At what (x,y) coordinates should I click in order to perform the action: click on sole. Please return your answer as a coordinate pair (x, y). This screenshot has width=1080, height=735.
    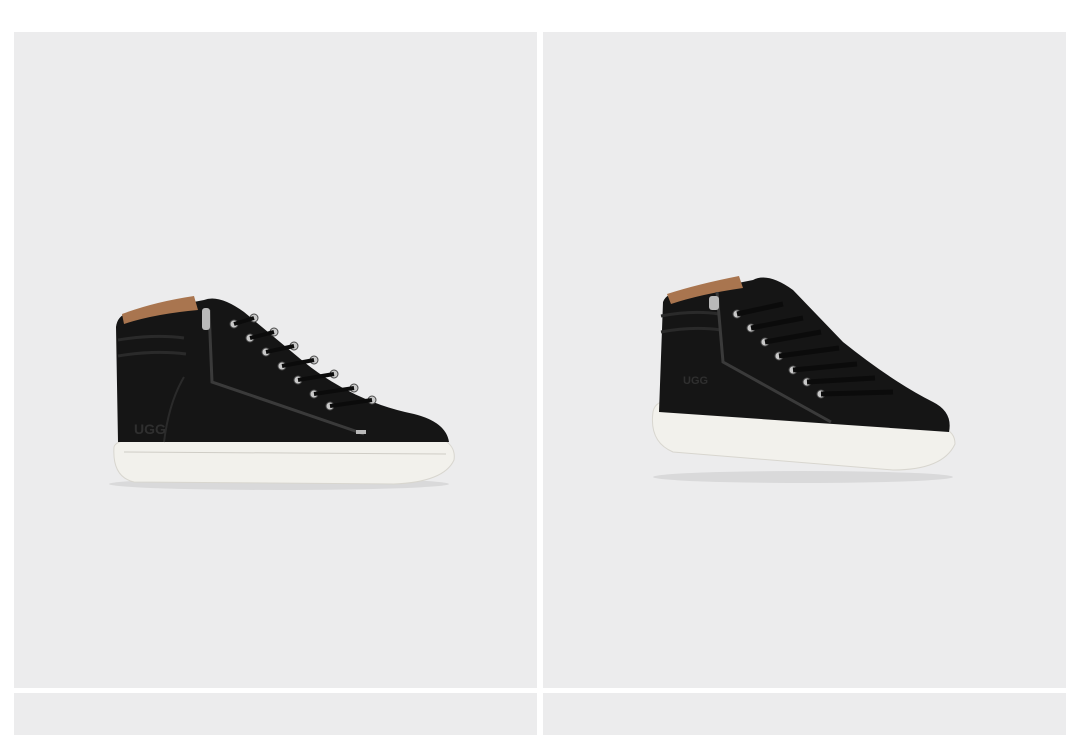
    Looking at the image, I should click on (284, 462).